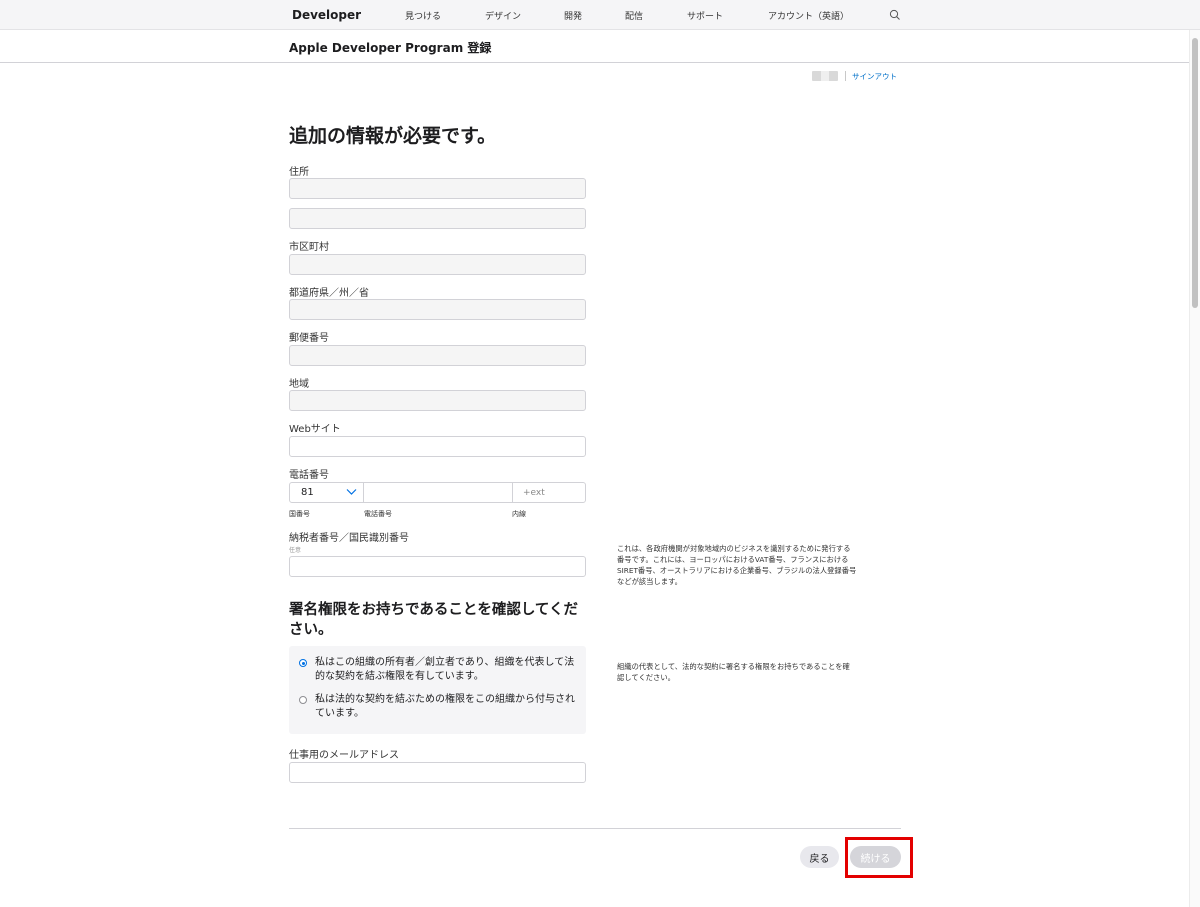  I want to click on nav-item-develop: 開発, so click(573, 15).